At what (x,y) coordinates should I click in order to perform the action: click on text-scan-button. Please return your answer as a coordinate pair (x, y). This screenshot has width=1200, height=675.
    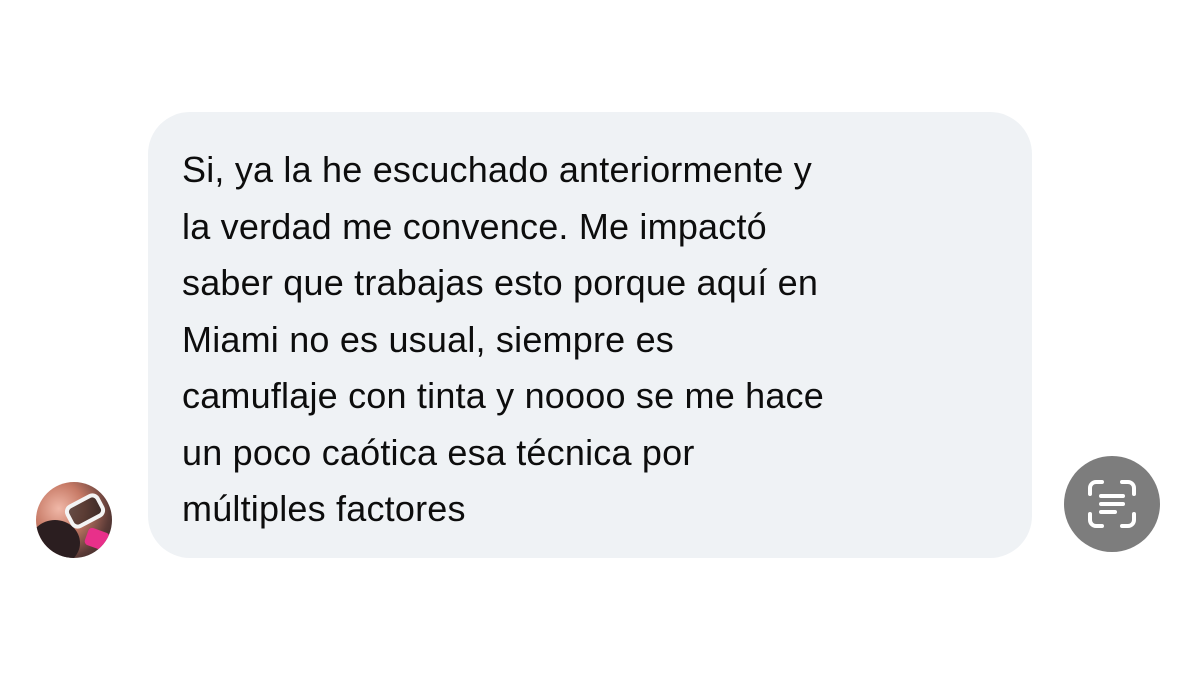
    Looking at the image, I should click on (1112, 504).